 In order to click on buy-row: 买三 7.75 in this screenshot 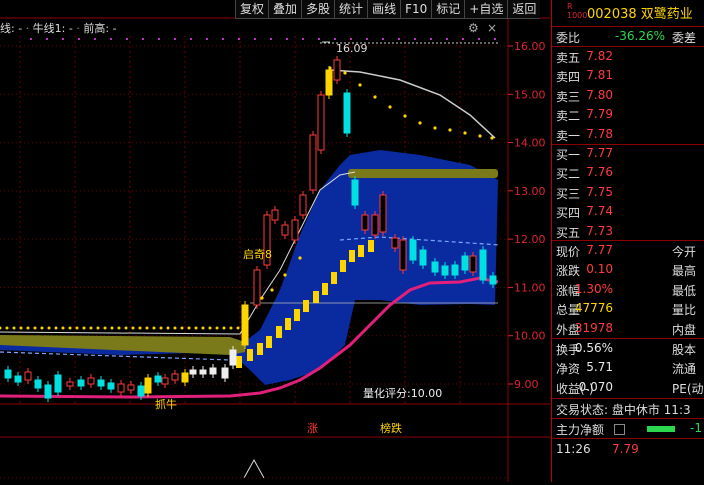, I will do `click(628, 193)`.